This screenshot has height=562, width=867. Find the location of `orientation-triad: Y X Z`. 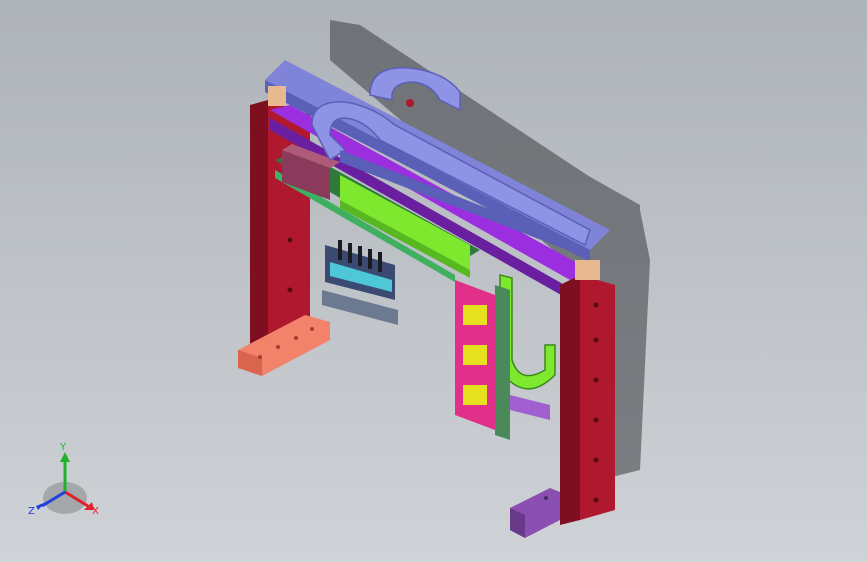

orientation-triad: Y X Z is located at coordinates (70, 485).